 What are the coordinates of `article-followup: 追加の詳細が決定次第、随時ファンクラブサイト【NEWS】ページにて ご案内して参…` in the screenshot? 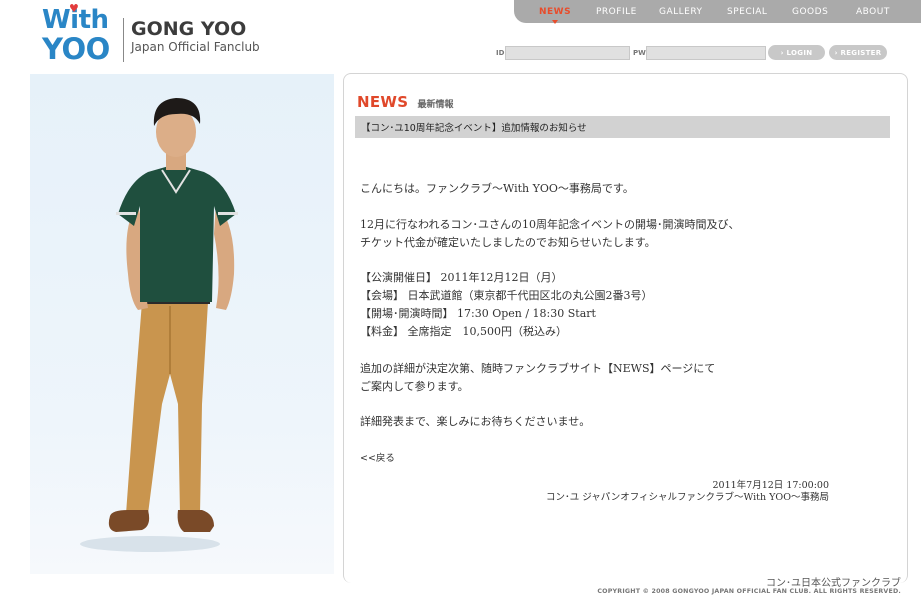 It's located at (537, 377).